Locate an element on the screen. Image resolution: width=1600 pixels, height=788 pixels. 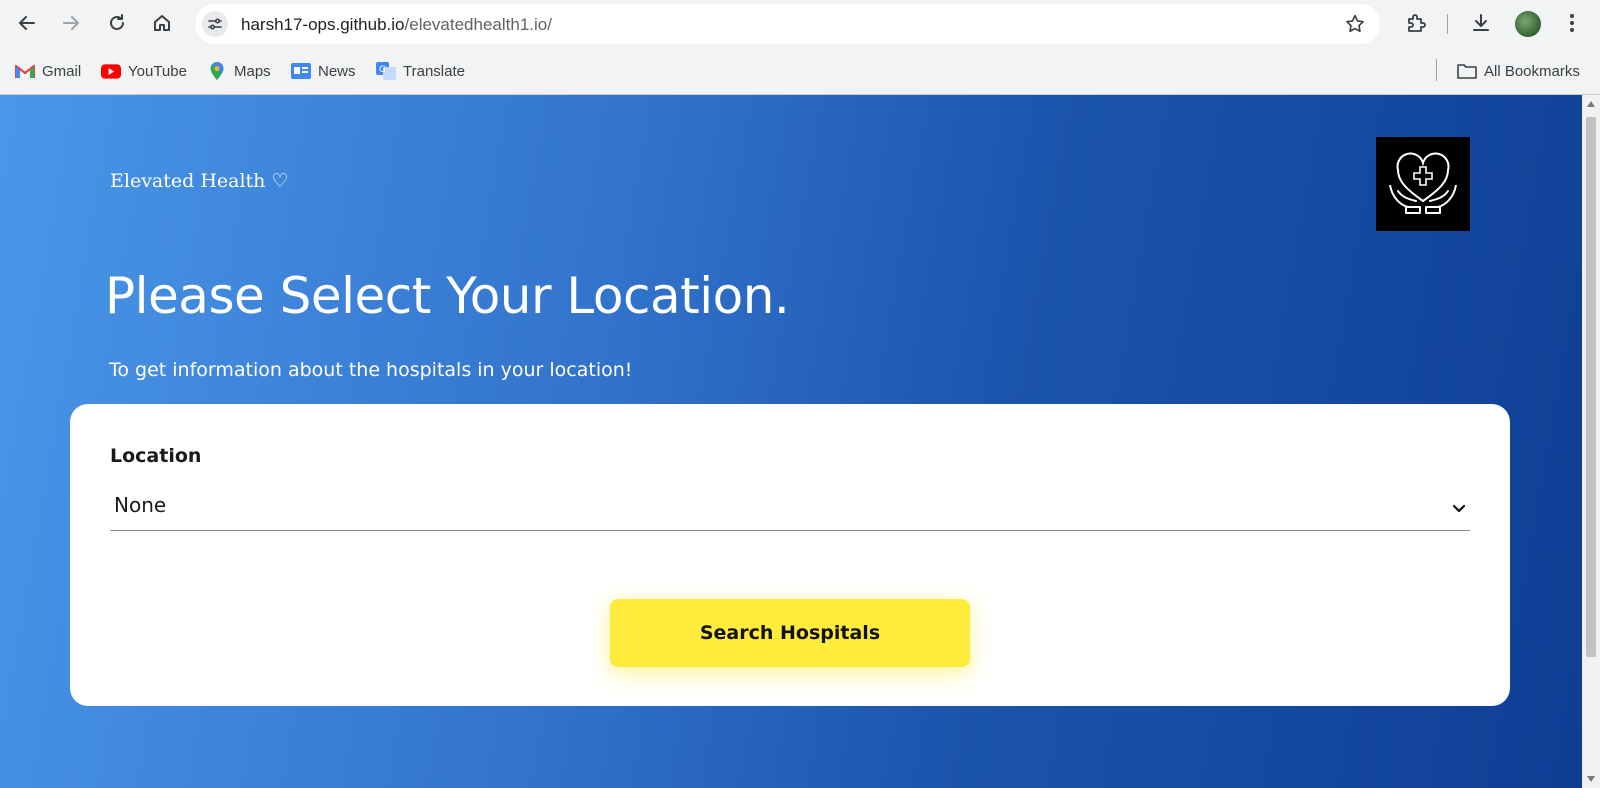
translate-icon: G is located at coordinates (386, 71).